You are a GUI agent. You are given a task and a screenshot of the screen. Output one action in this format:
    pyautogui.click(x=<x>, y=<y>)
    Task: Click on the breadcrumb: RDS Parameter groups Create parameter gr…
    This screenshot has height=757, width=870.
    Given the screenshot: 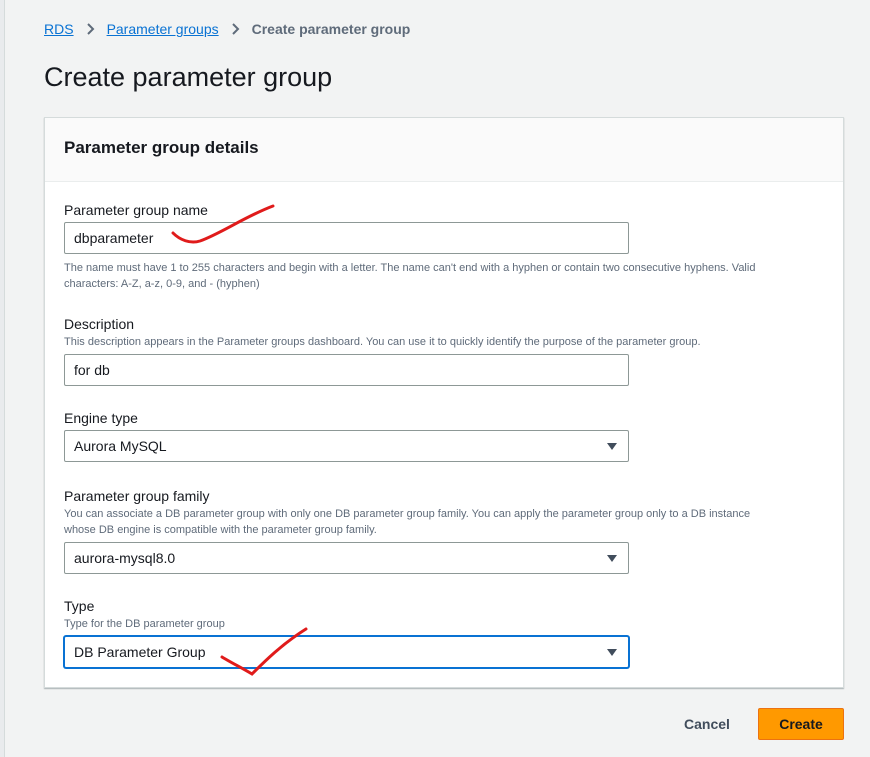 What is the action you would take?
    pyautogui.click(x=227, y=29)
    